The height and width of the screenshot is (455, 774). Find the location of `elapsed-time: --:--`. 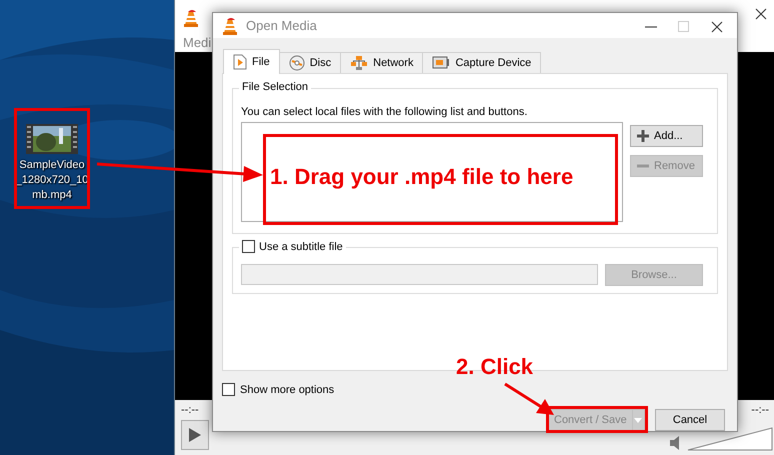

elapsed-time: --:-- is located at coordinates (190, 410).